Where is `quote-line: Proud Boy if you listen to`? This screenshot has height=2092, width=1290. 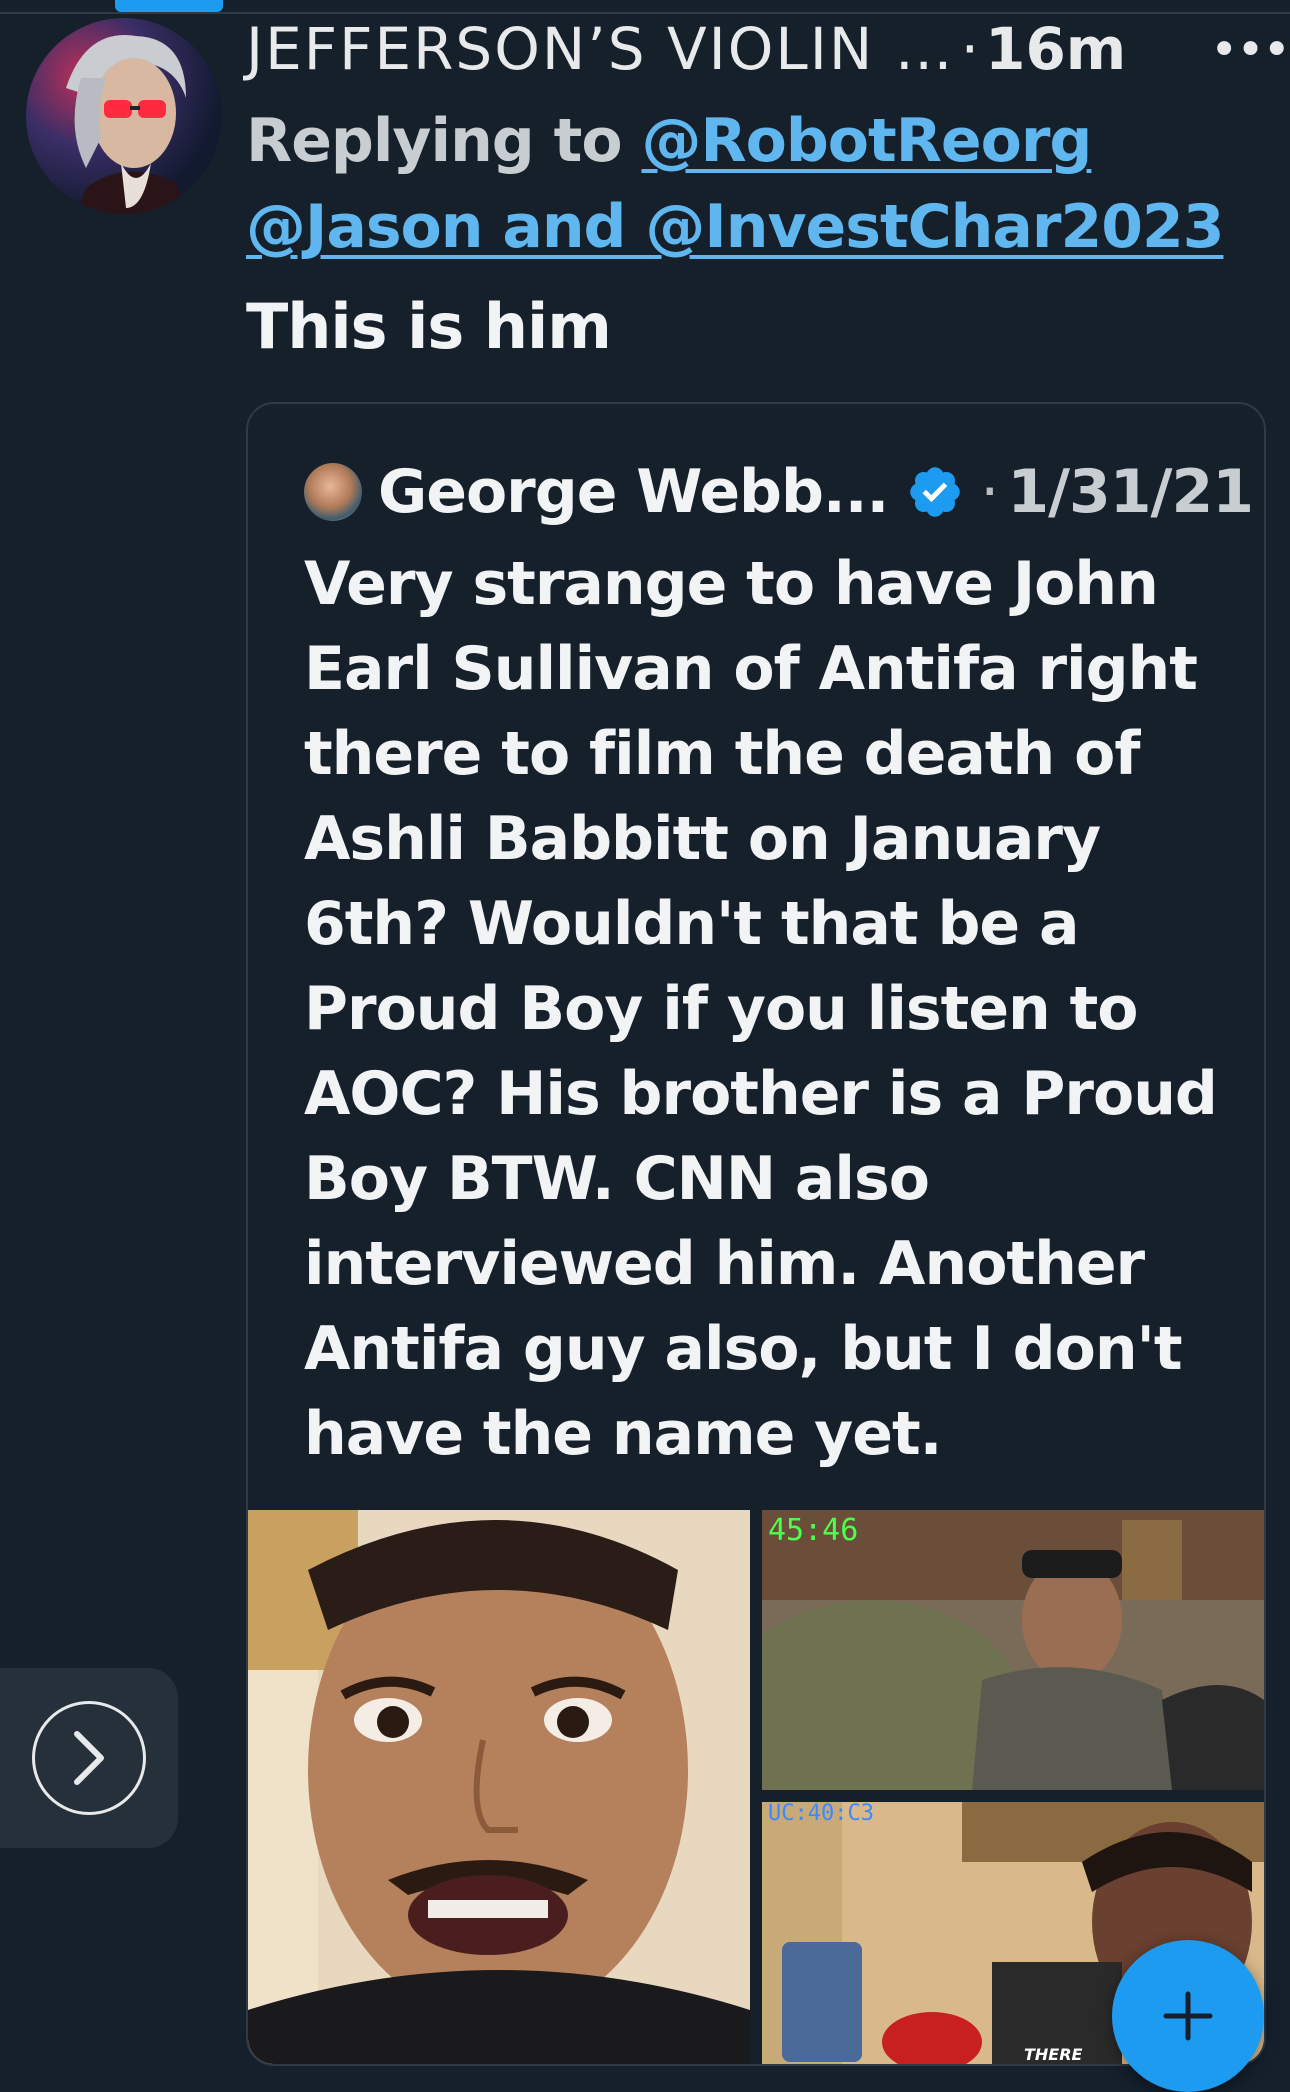
quote-line: Proud Boy if you listen to is located at coordinates (721, 1009).